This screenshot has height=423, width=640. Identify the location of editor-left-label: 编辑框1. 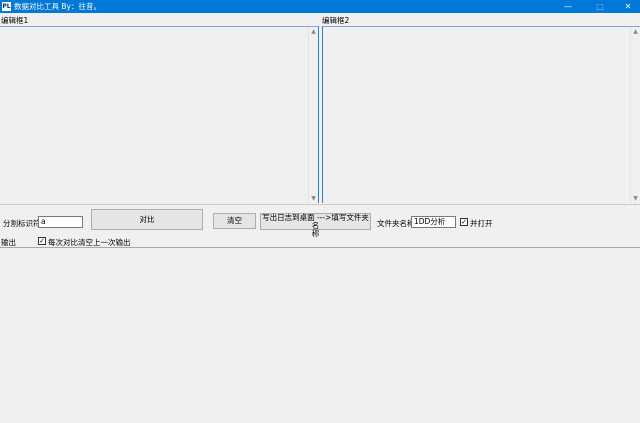
(15, 20).